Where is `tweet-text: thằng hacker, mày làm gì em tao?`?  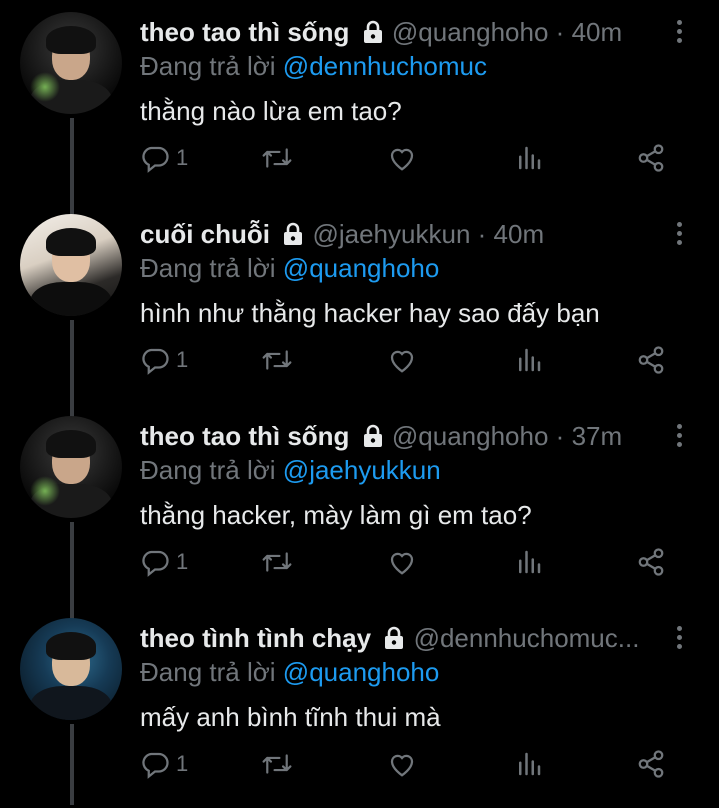 tweet-text: thằng hacker, mày làm gì em tao? is located at coordinates (336, 515).